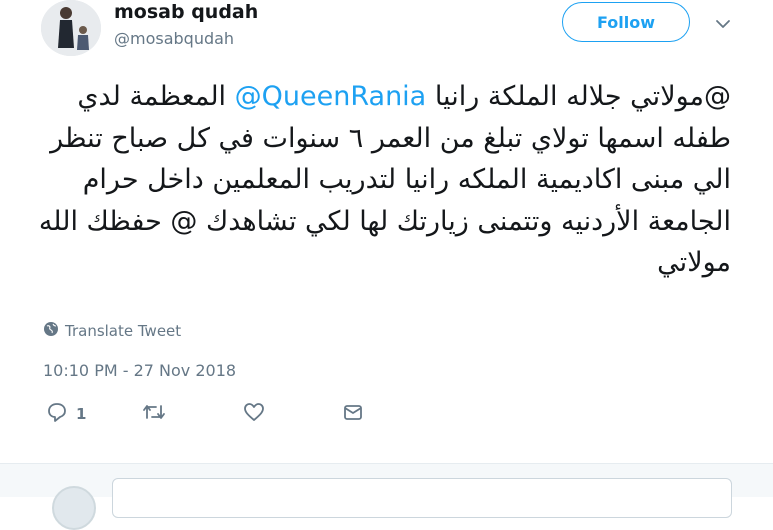  Describe the element at coordinates (422, 498) in the screenshot. I see `reply-input` at that location.